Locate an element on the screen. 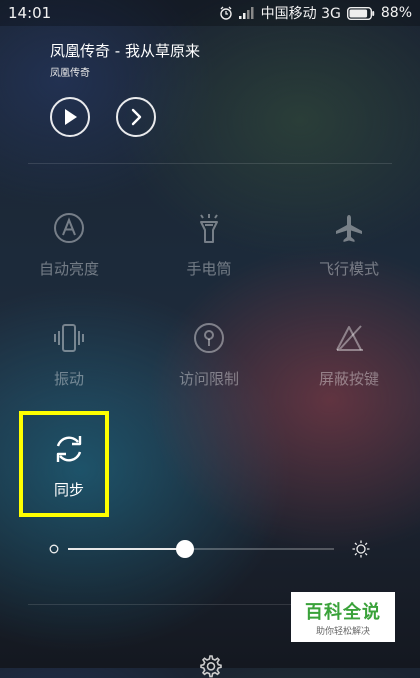 Image resolution: width=420 pixels, height=678 pixels. toggle-label: 飞行模式 is located at coordinates (348, 269).